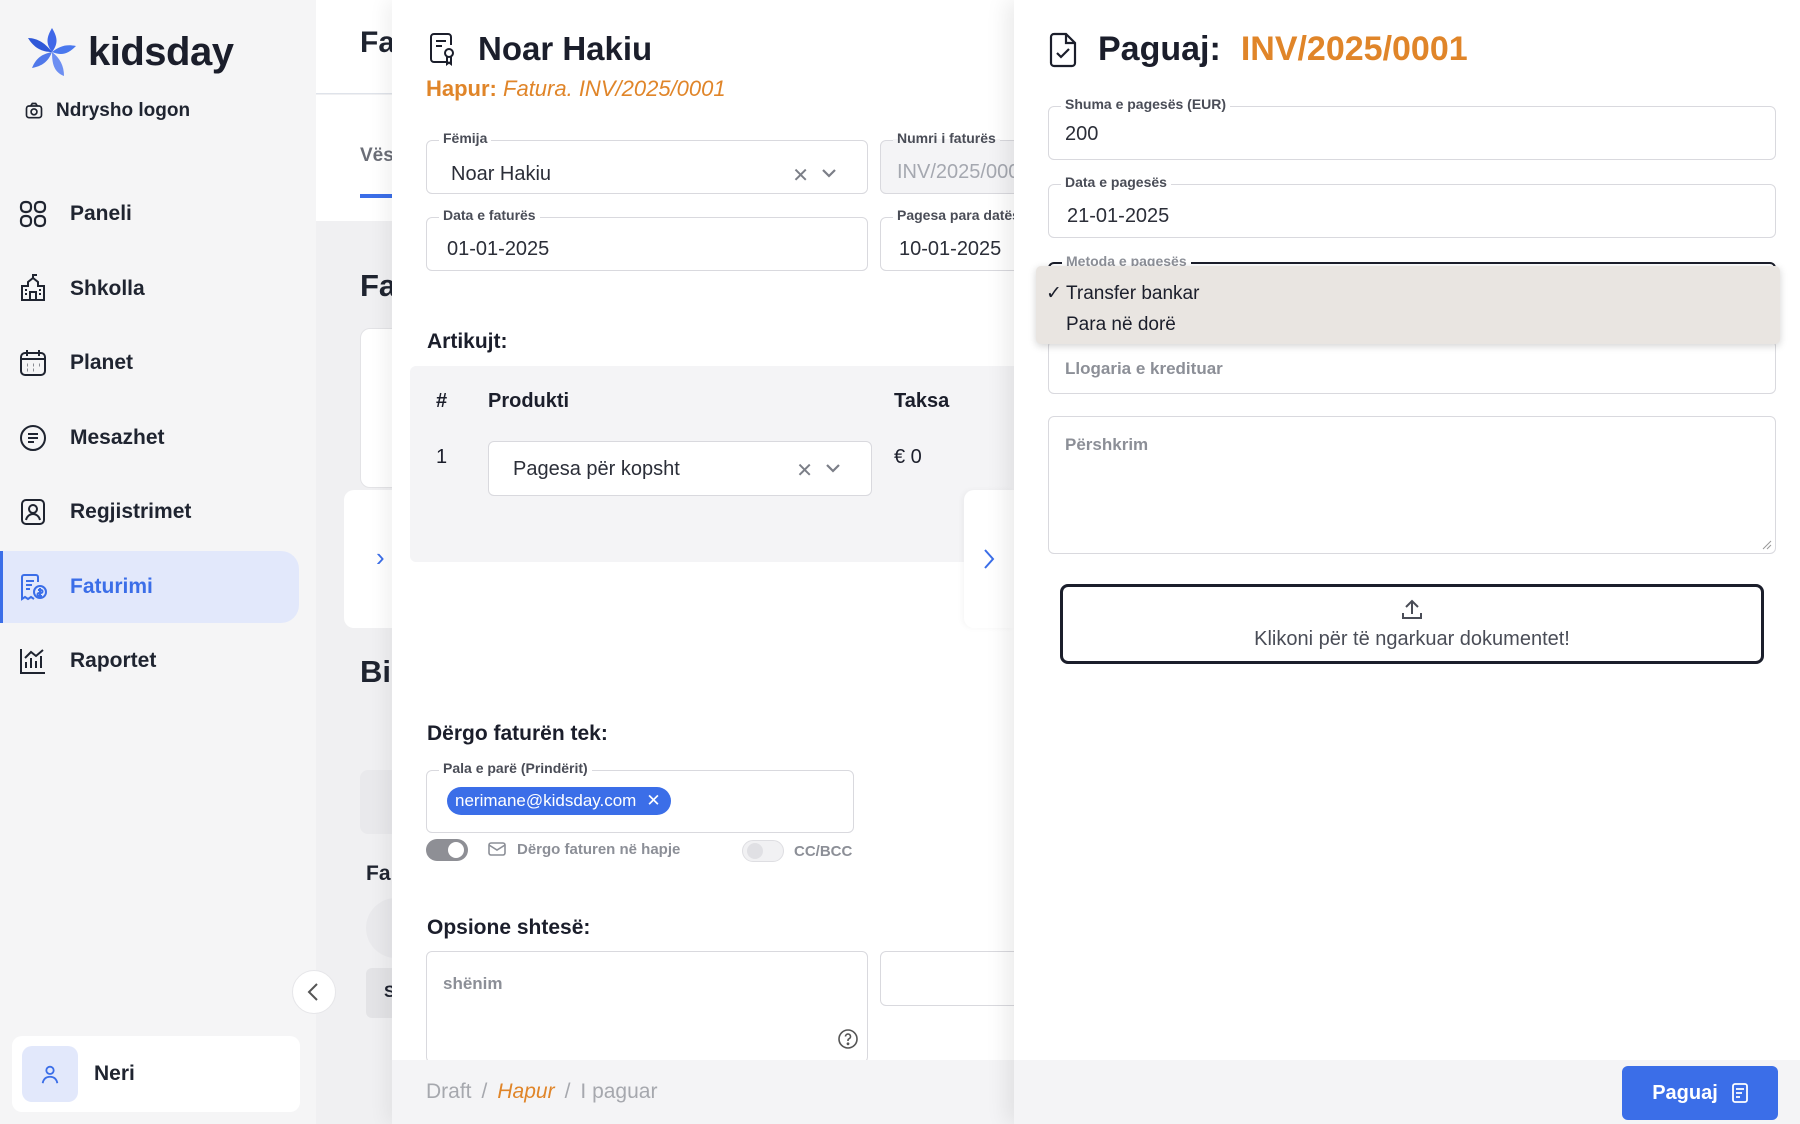 The height and width of the screenshot is (1124, 1800). Describe the element at coordinates (33, 437) in the screenshot. I see `message-icon` at that location.